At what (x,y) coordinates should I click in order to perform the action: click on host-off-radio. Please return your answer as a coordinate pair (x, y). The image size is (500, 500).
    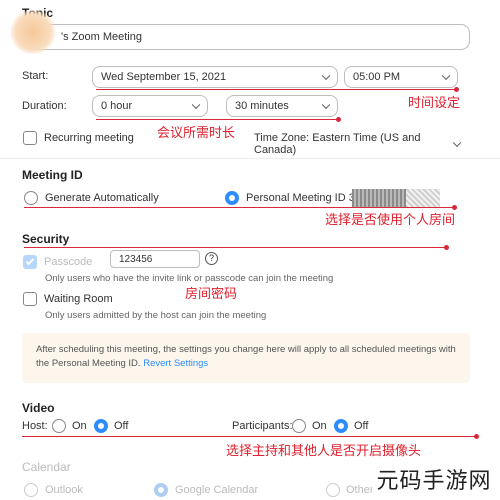
    Looking at the image, I should click on (101, 426).